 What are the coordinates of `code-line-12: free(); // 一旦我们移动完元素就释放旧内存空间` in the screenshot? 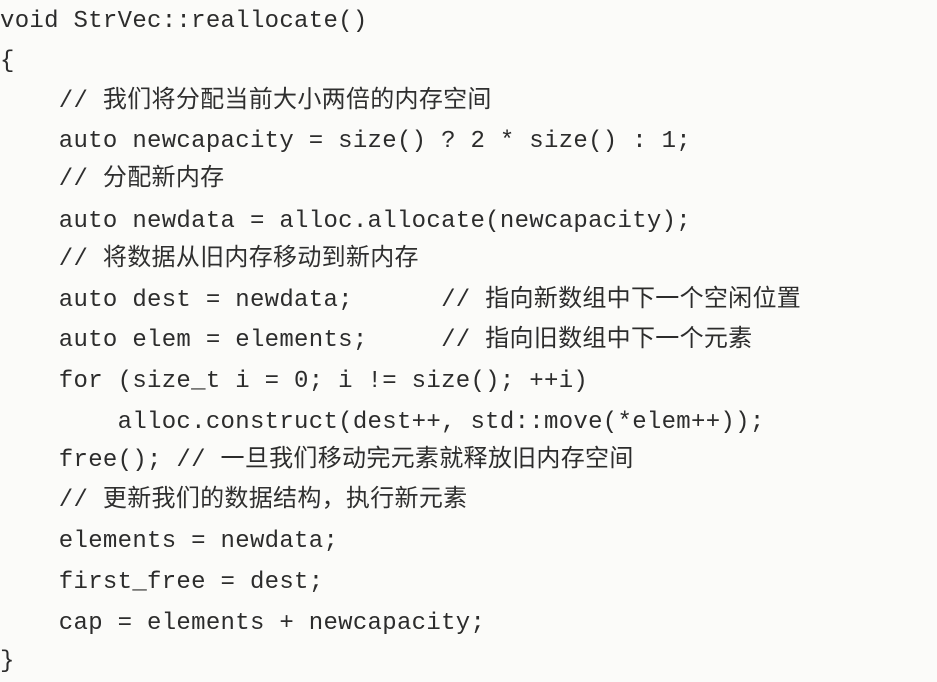 It's located at (317, 460).